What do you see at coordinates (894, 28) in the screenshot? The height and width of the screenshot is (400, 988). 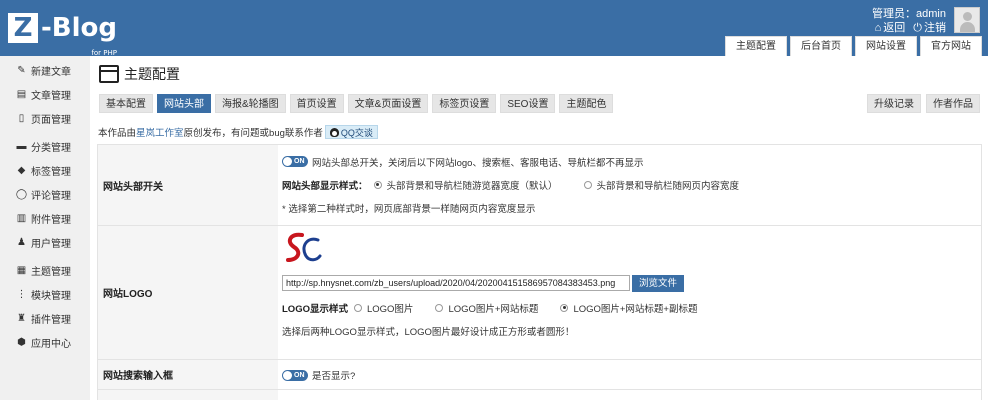 I see `back-label: 返回` at bounding box center [894, 28].